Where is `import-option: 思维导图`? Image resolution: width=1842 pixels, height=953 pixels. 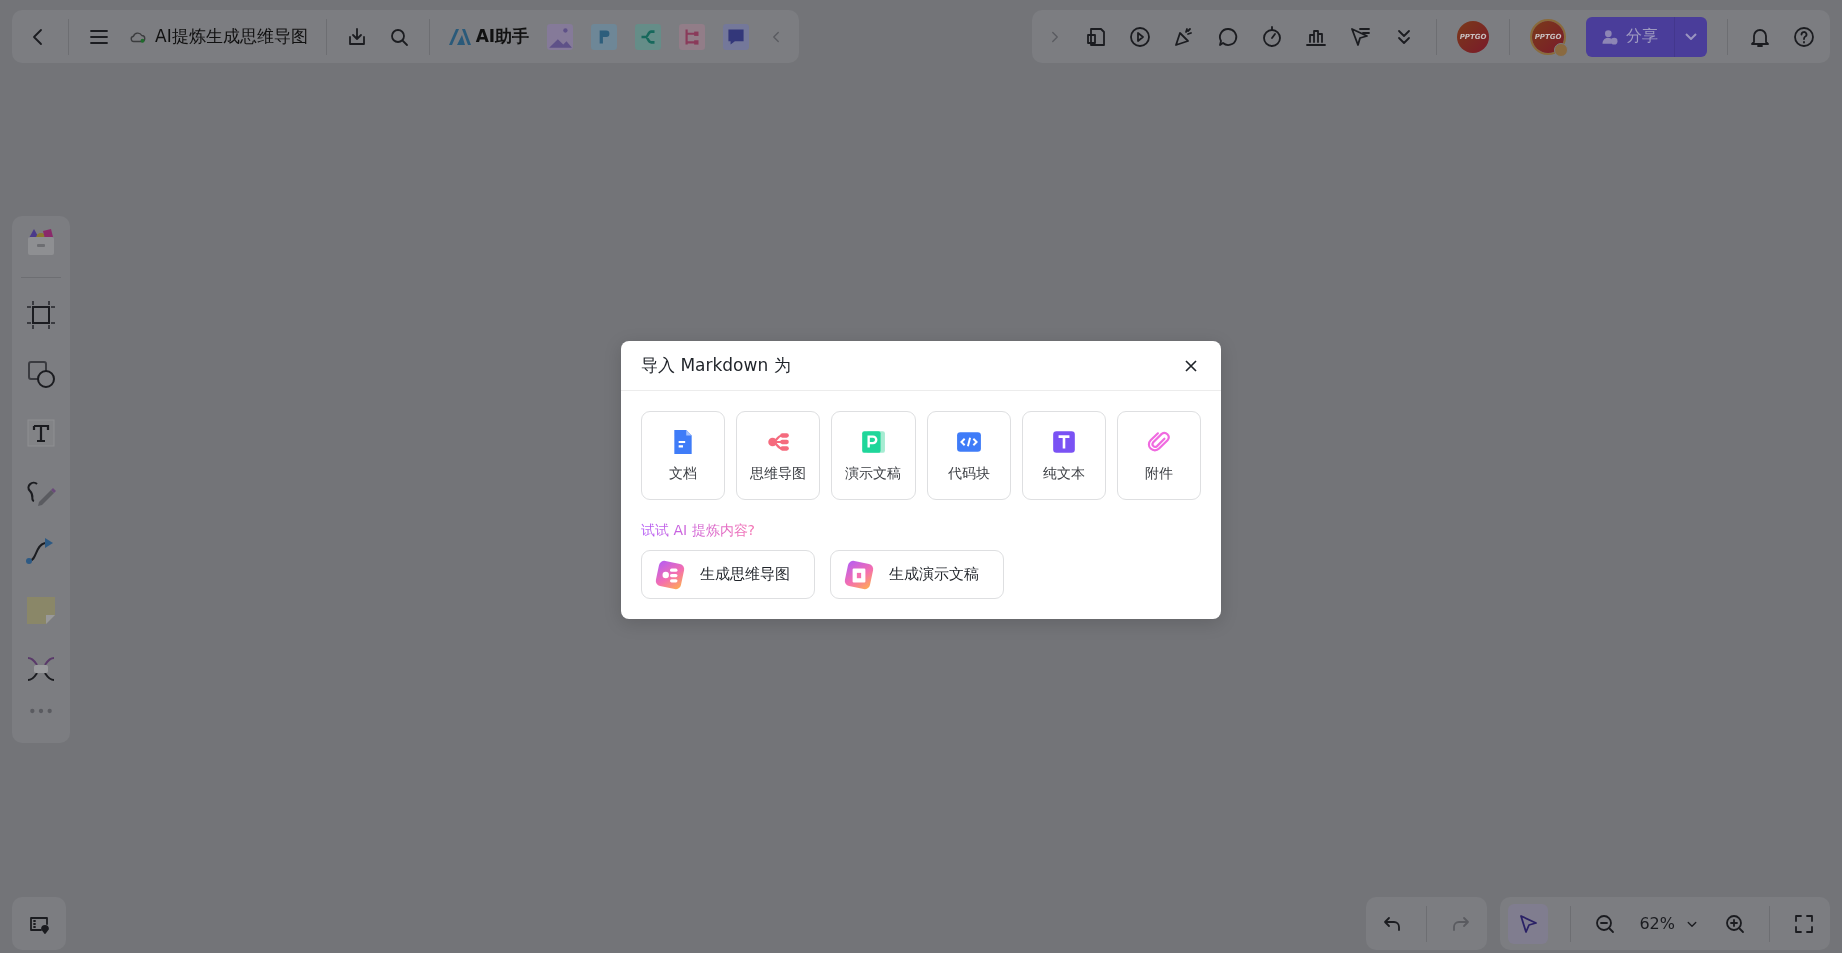 import-option: 思维导图 is located at coordinates (778, 455).